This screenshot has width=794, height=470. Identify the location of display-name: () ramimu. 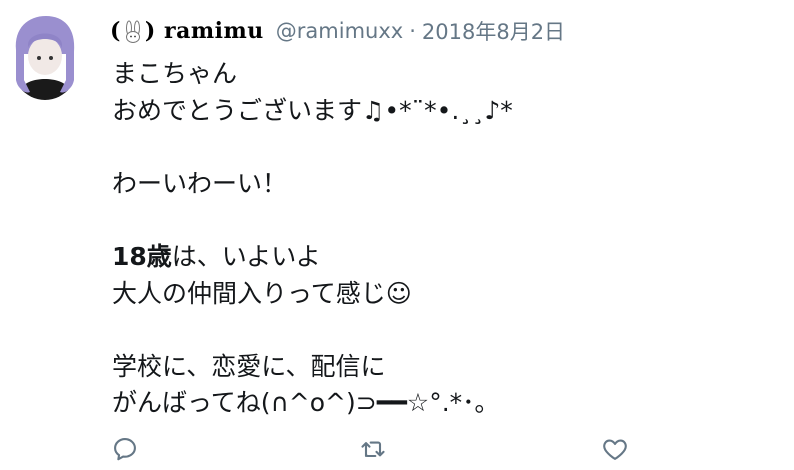
(187, 31).